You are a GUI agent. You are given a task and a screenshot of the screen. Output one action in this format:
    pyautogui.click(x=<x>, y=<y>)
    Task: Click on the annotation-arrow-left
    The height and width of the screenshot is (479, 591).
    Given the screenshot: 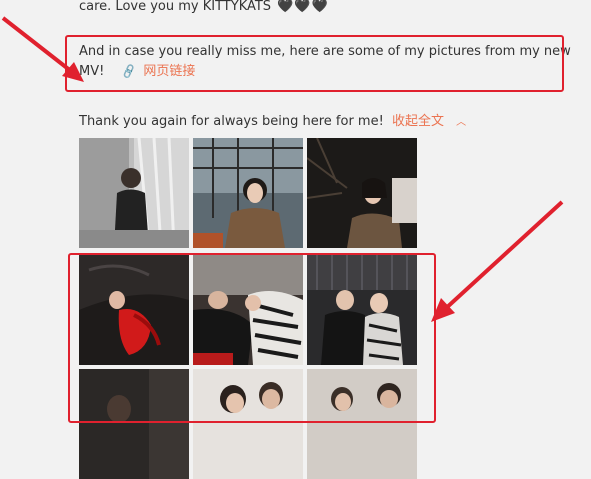 What is the action you would take?
    pyautogui.click(x=42, y=49)
    